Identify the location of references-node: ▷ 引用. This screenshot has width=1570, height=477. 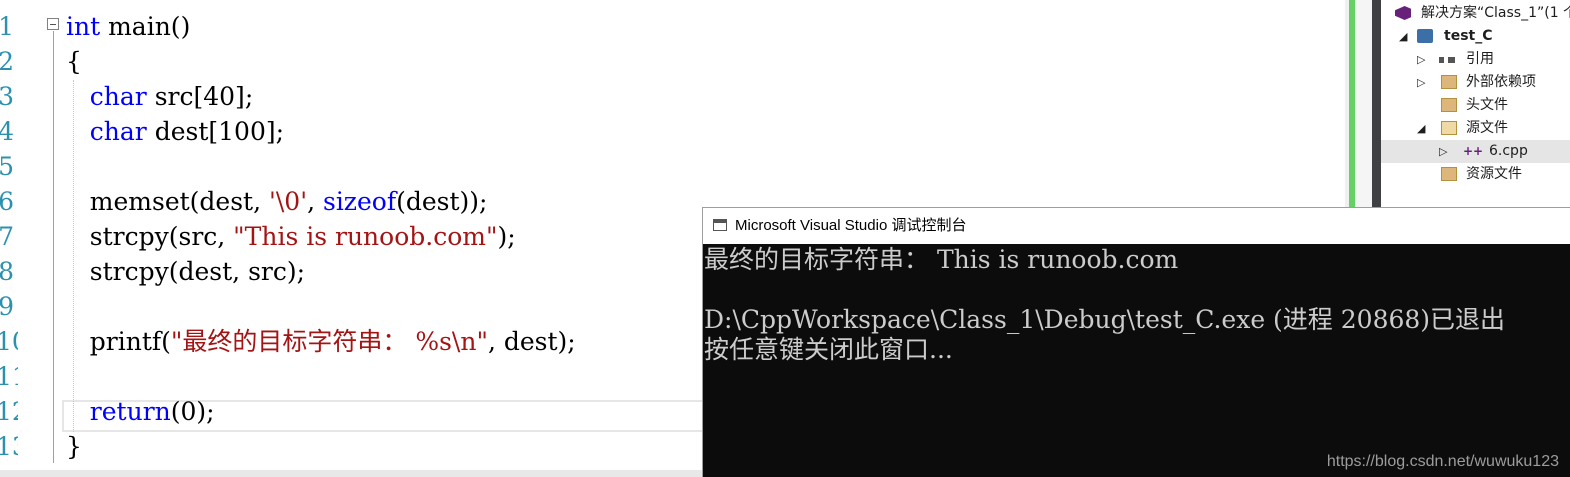
(1475, 59).